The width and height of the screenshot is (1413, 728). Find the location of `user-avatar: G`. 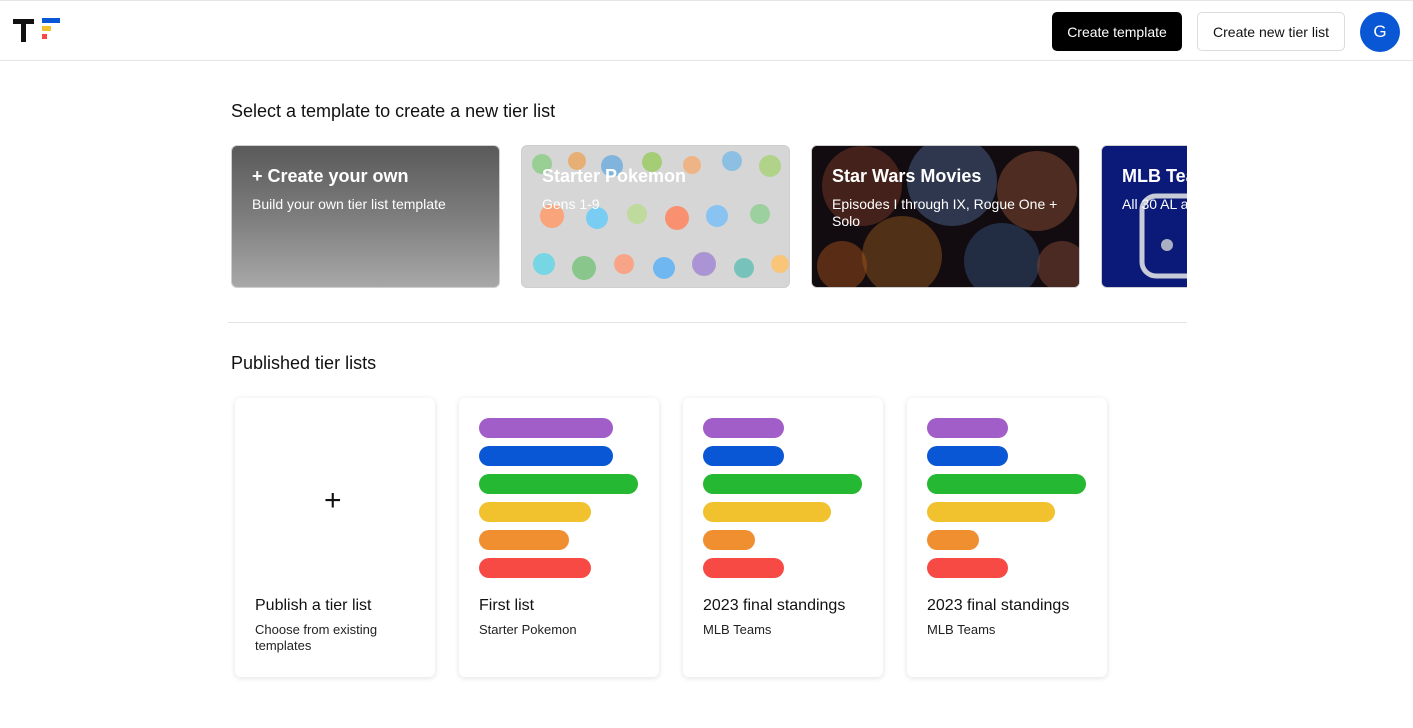

user-avatar: G is located at coordinates (1380, 32).